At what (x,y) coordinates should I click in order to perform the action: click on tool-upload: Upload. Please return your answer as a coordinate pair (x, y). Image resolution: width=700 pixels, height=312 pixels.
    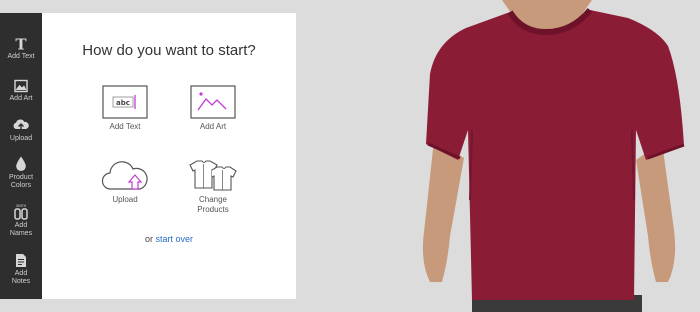
    Looking at the image, I should click on (21, 130).